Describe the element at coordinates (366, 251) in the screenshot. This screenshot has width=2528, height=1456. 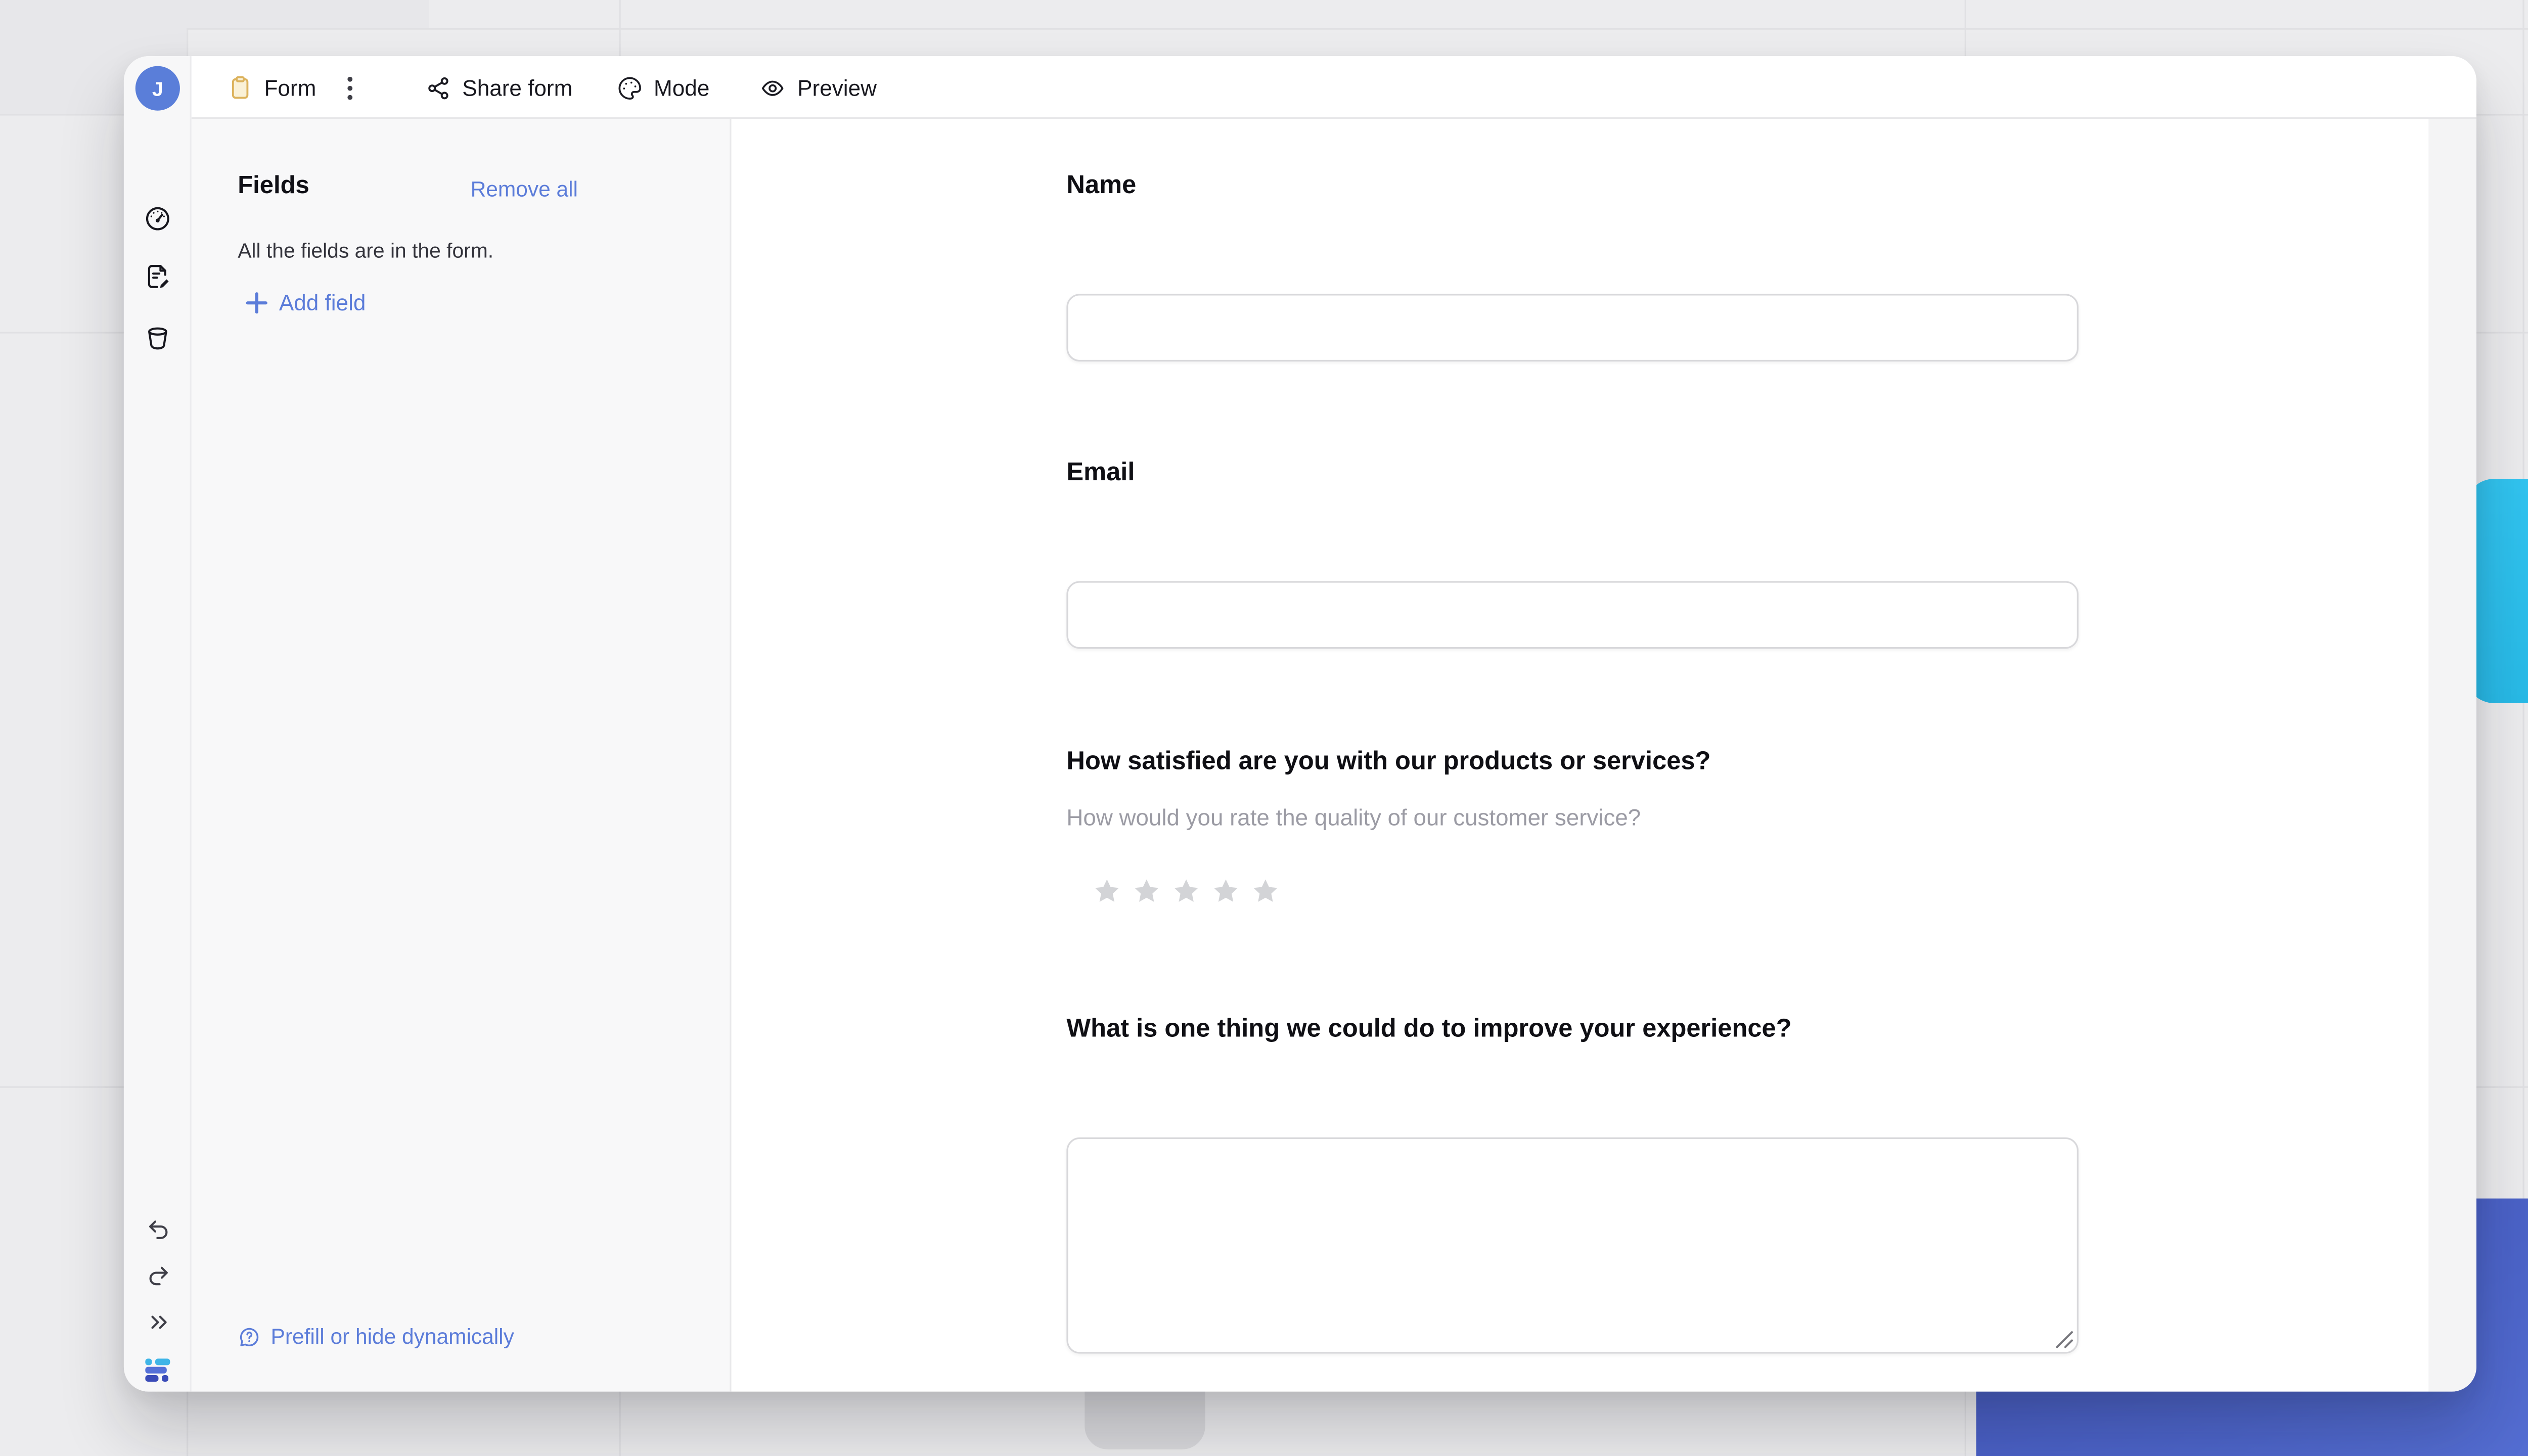
I see `fields-empty-note: All the fields are in the form.` at that location.